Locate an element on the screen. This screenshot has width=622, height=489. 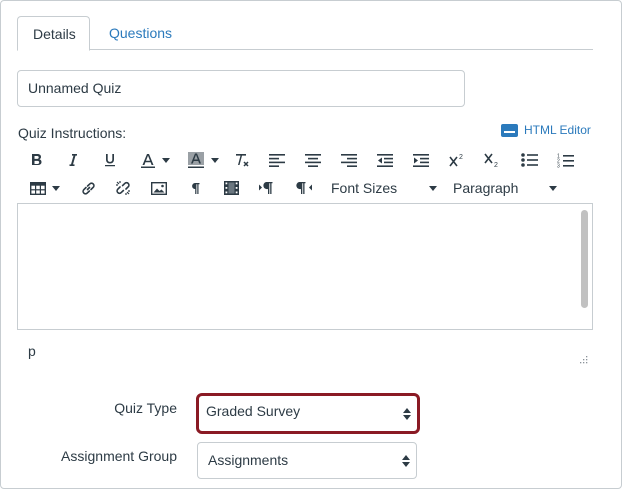
bold-icon is located at coordinates (37, 160).